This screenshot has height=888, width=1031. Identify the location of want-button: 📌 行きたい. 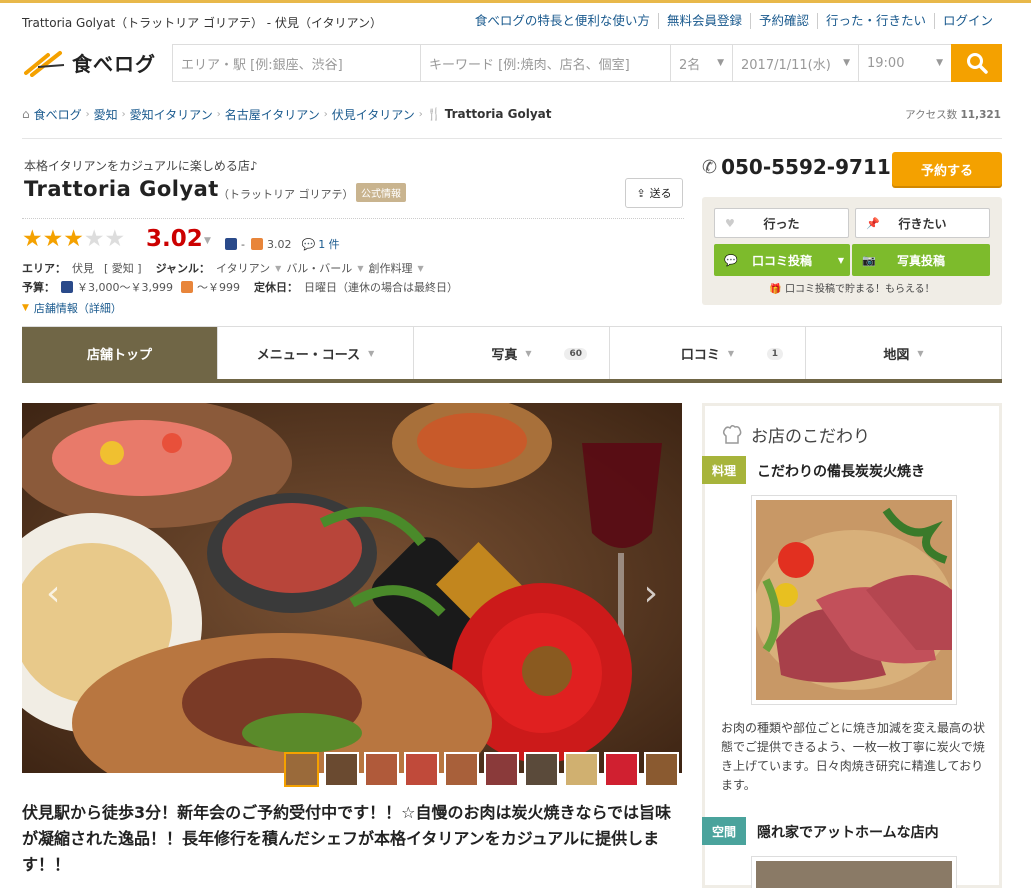
(922, 223).